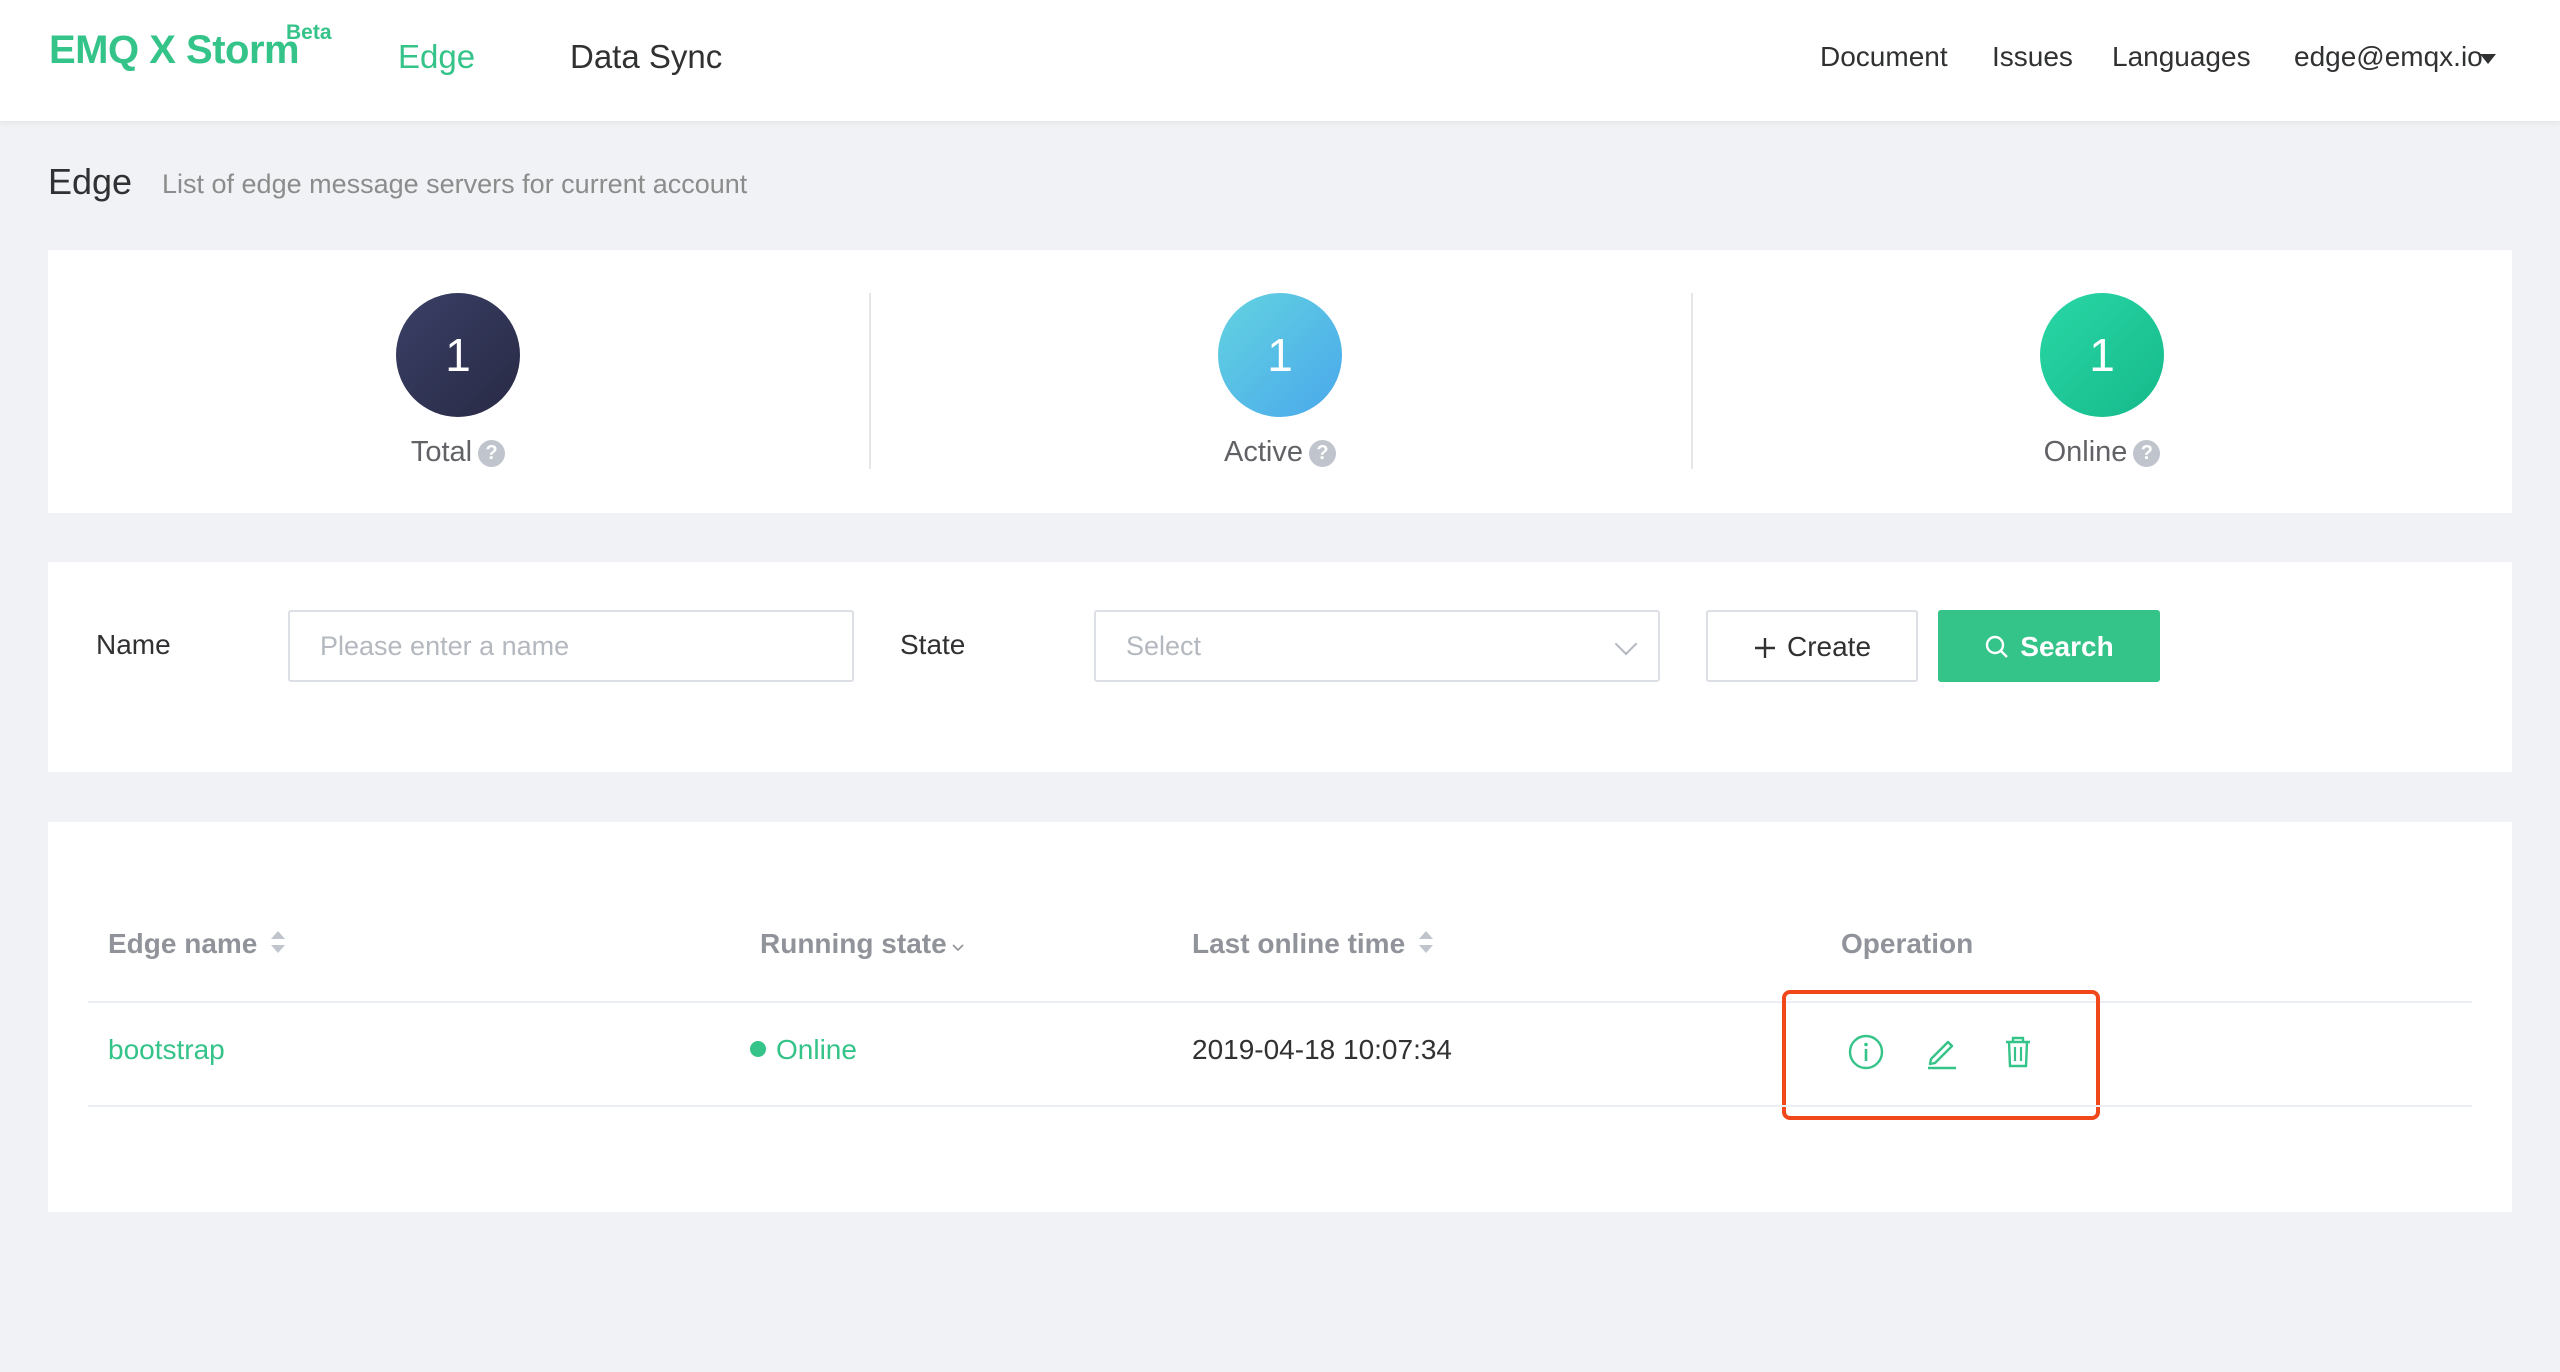 This screenshot has width=2560, height=1372. Describe the element at coordinates (862, 944) in the screenshot. I see `column-header-running-state: Running state` at that location.